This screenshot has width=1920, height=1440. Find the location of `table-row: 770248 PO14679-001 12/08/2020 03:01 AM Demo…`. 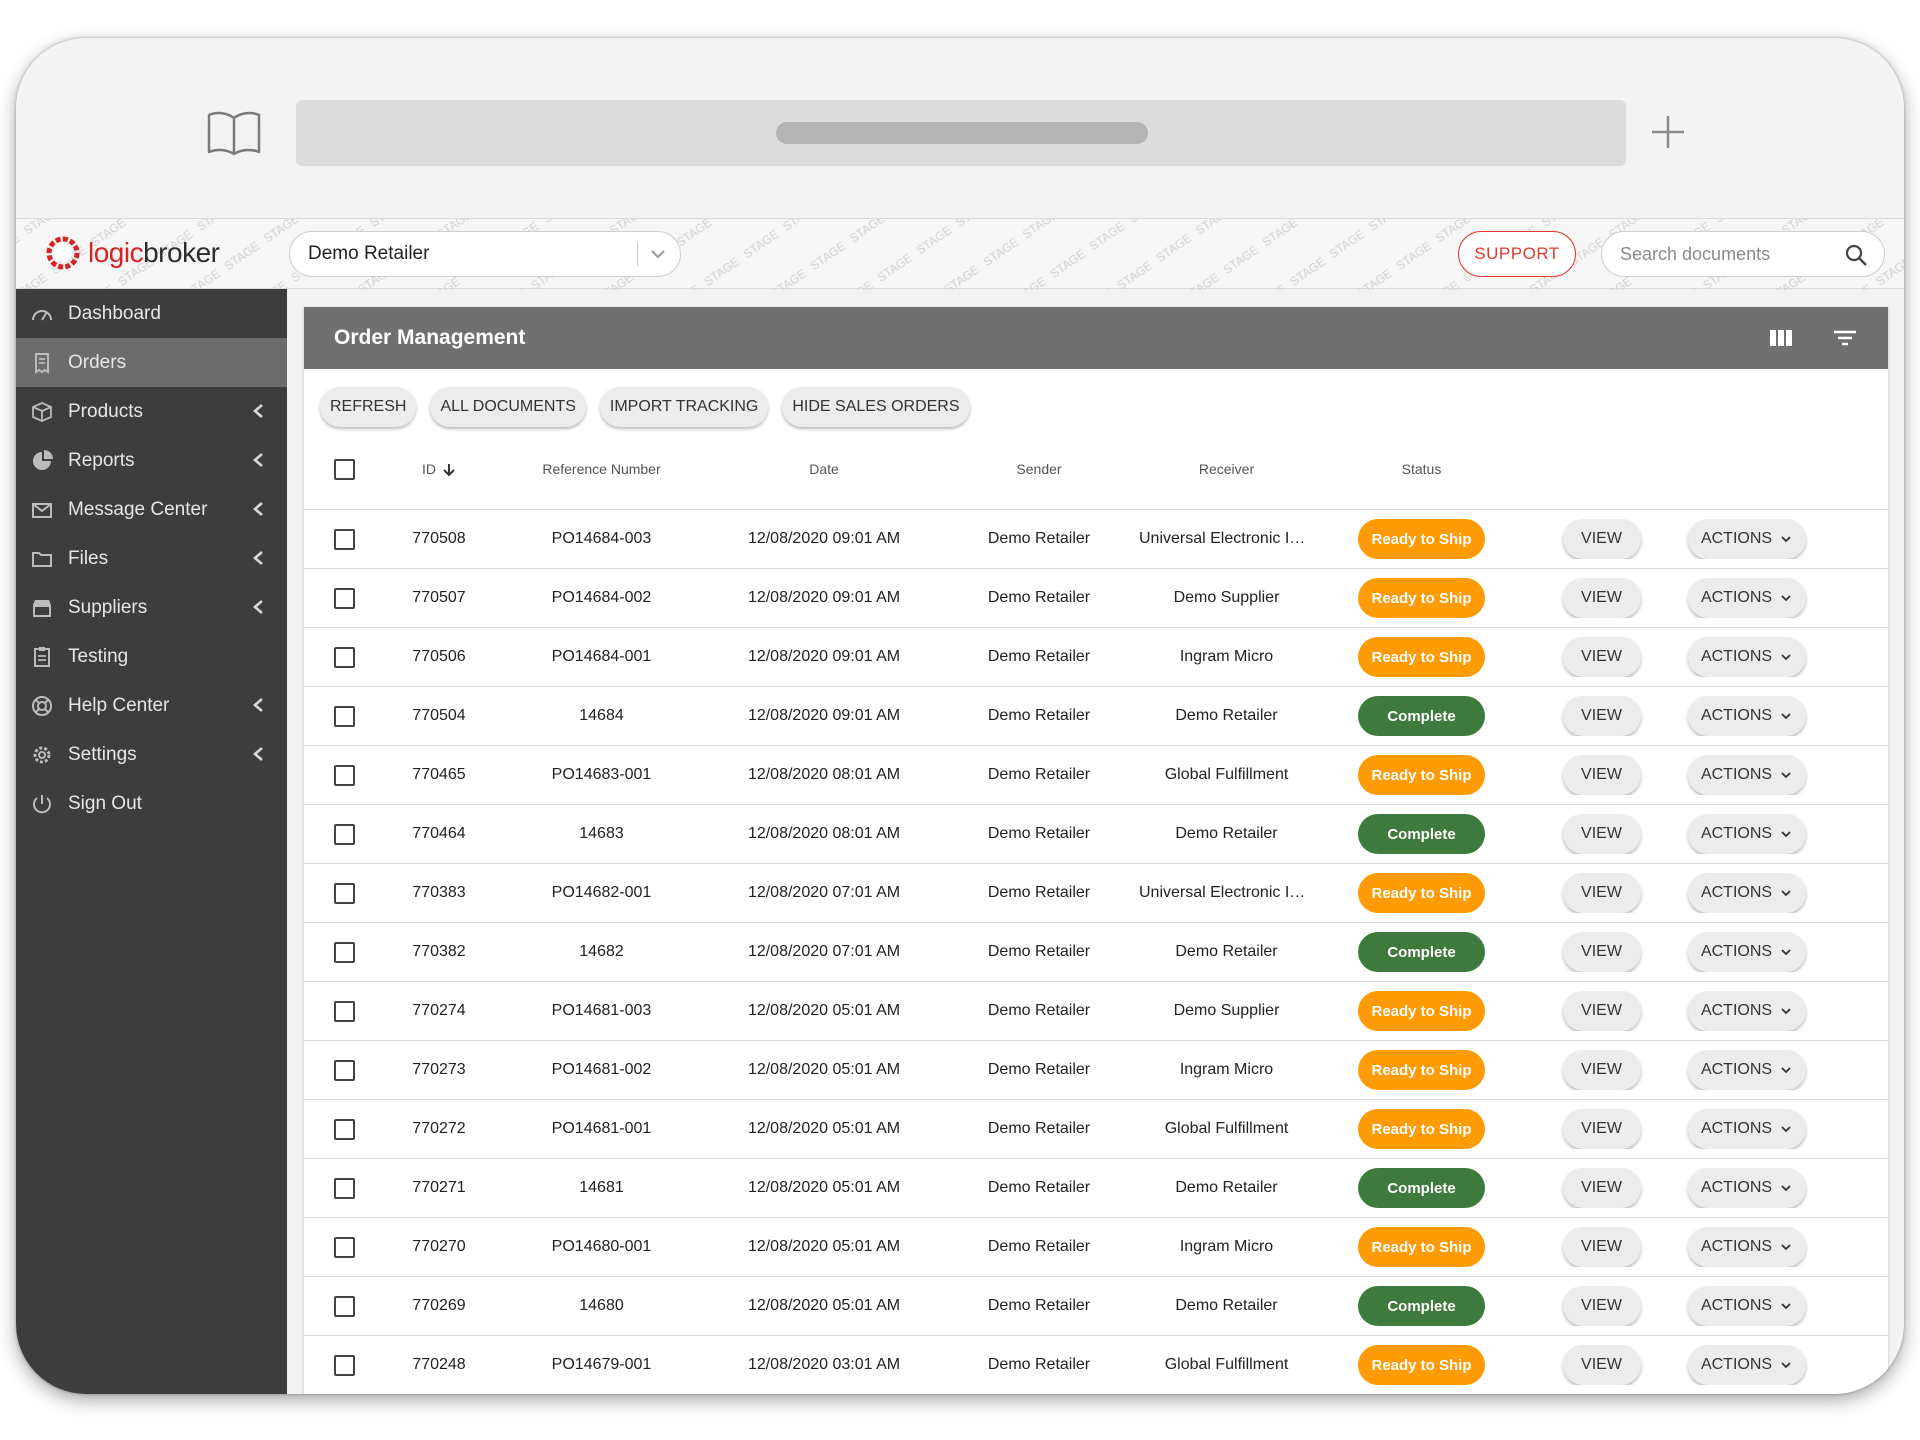

table-row: 770248 PO14679-001 12/08/2020 03:01 AM Demo… is located at coordinates (1096, 1365).